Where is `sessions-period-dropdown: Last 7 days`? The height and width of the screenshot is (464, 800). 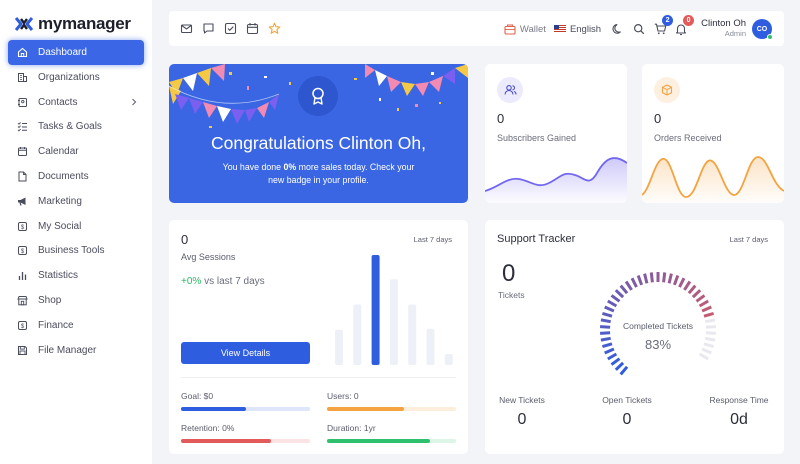 sessions-period-dropdown: Last 7 days is located at coordinates (433, 239).